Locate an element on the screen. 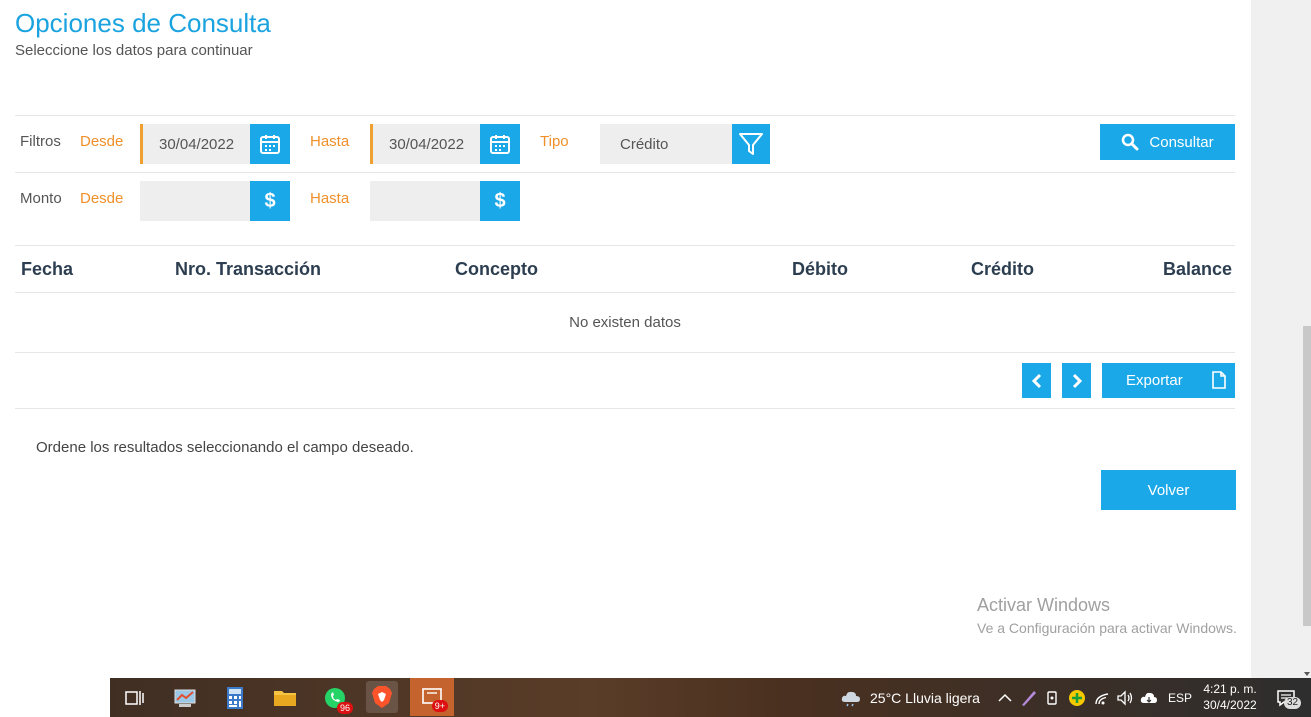 This screenshot has height=717, width=1311. weather-text: 25°C Lluvia ligera is located at coordinates (925, 697).